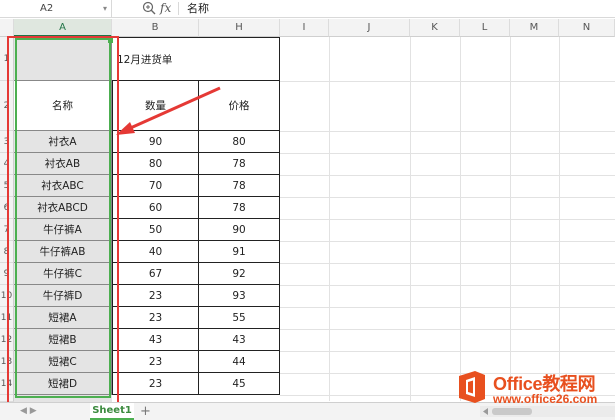 This screenshot has width=615, height=420. I want to click on column-header-i: I, so click(304, 28).